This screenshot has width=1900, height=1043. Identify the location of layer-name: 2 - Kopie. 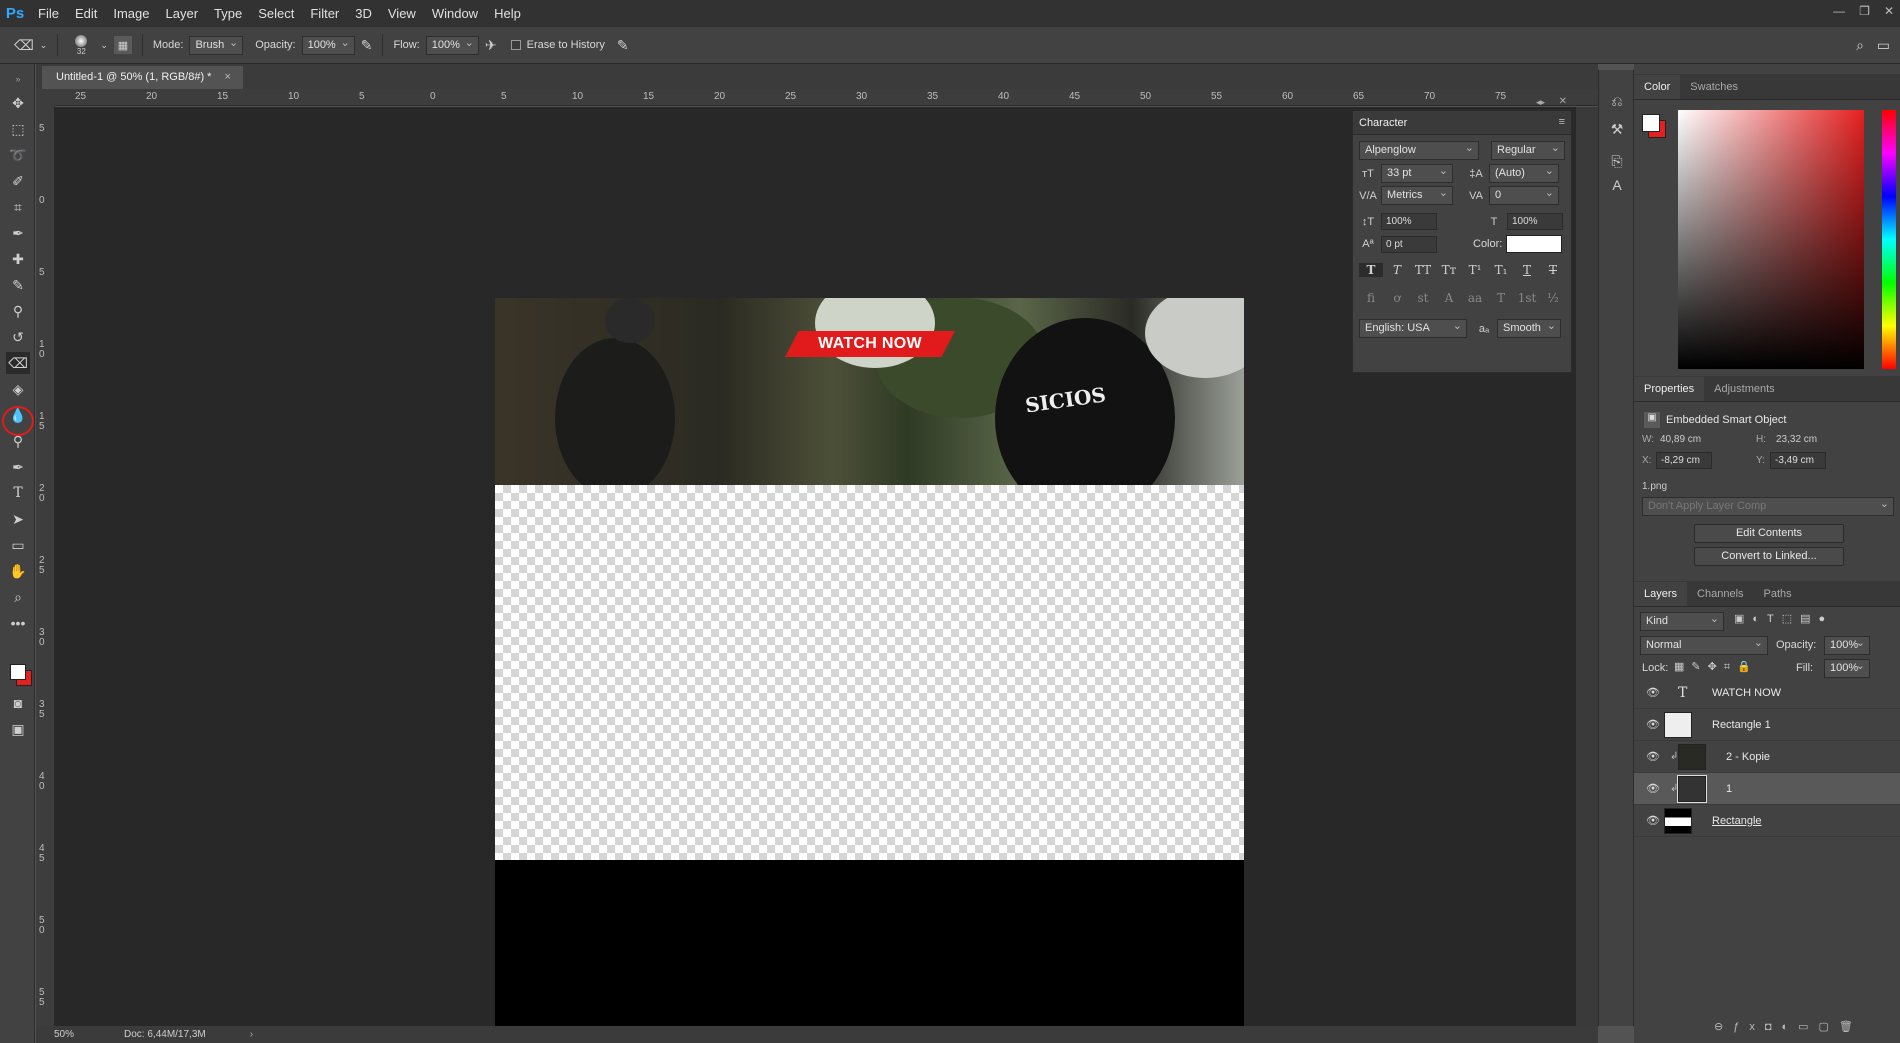
(1748, 757).